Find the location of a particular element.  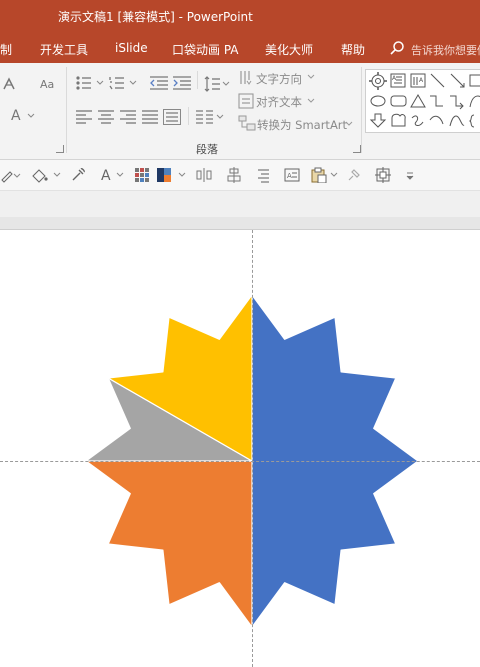

distribute-icon is located at coordinates (204, 177).